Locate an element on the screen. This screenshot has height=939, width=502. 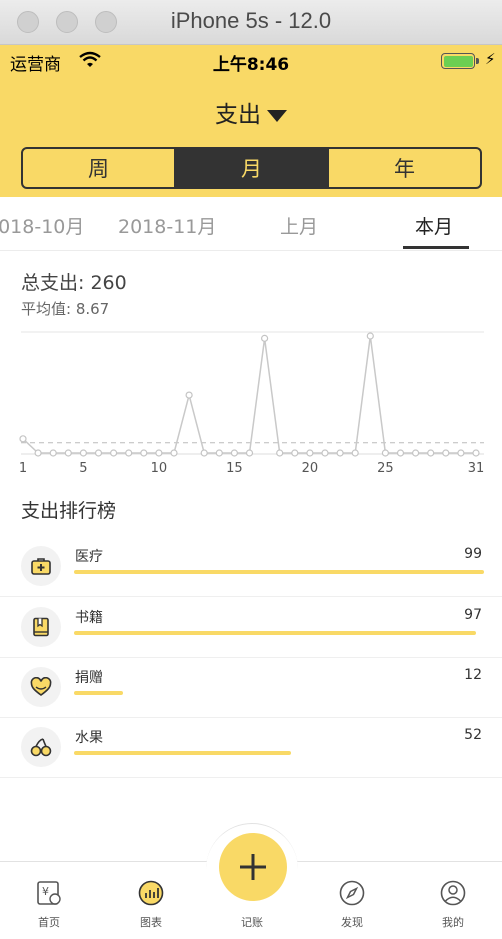
x-axis-tick-labels: 1 5 10 15 20 25 31 is located at coordinates (251, 468).